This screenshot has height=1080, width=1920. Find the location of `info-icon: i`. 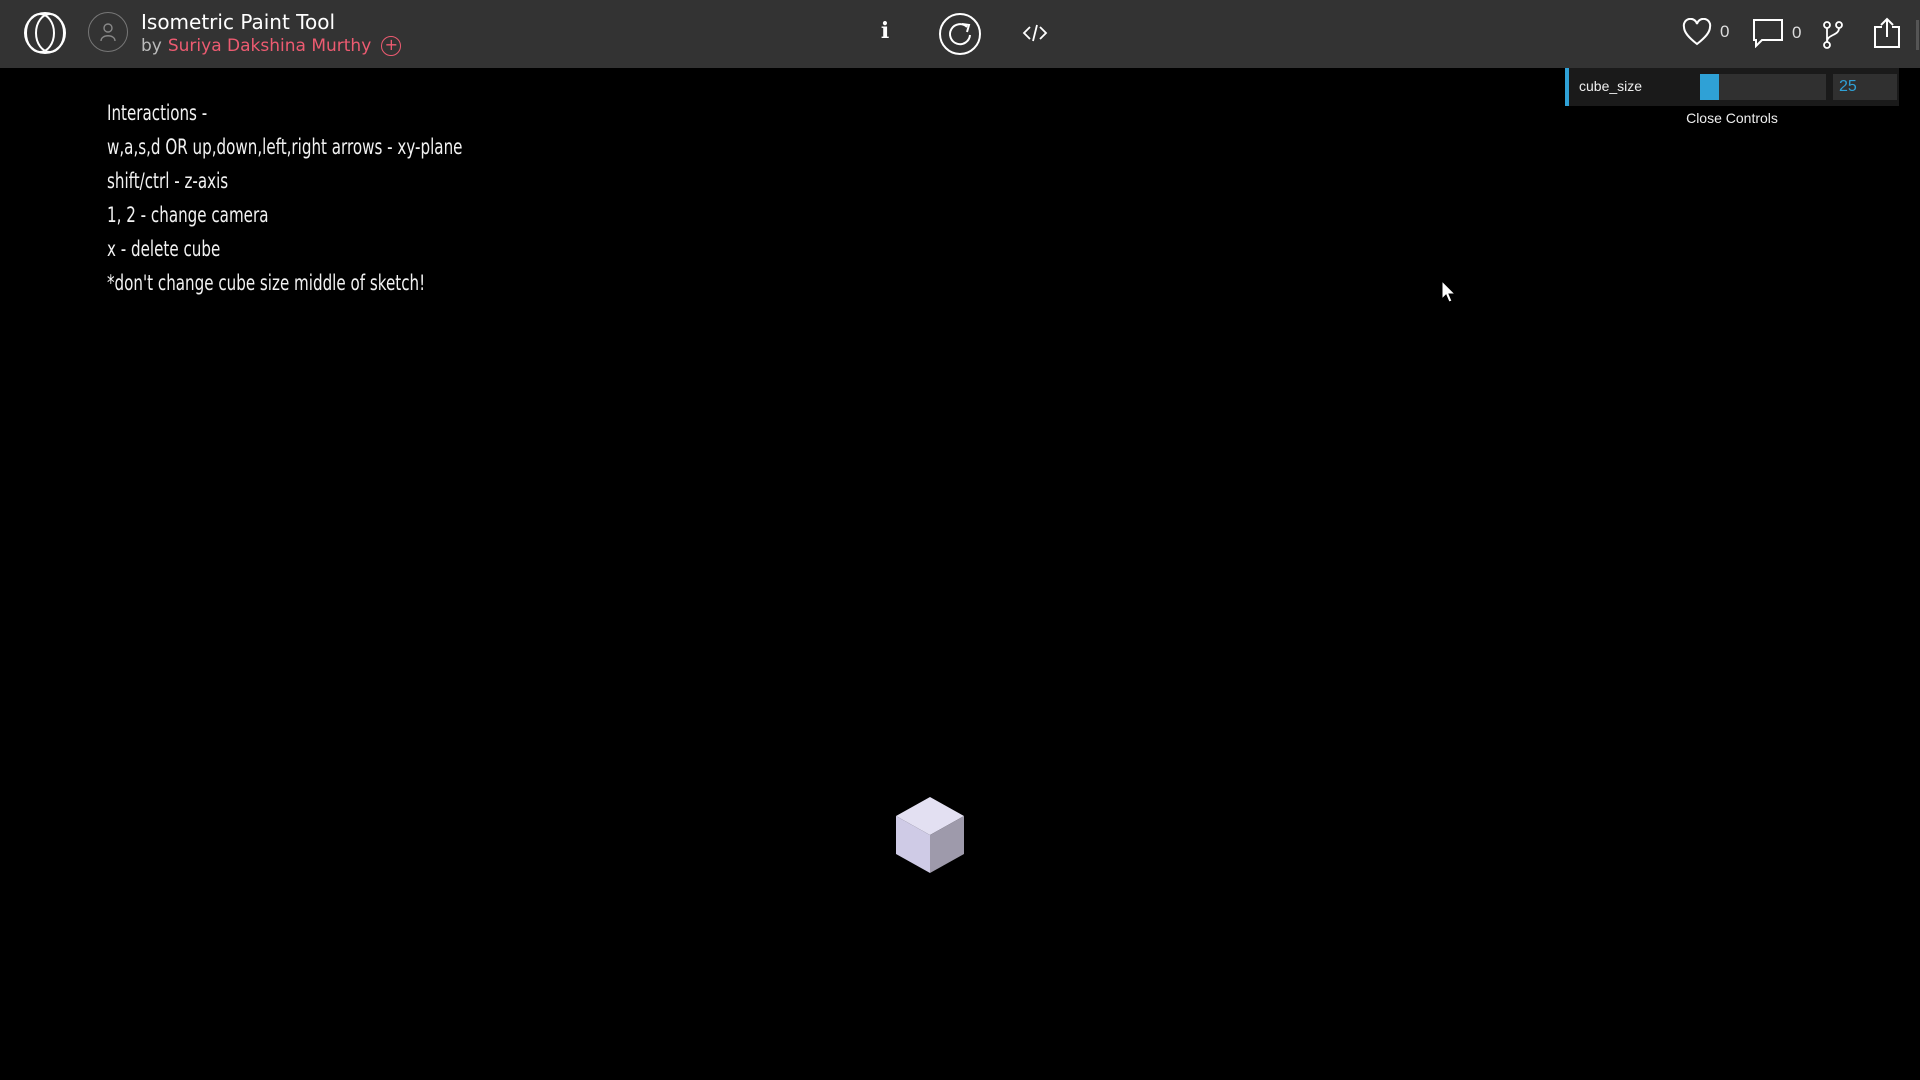

info-icon: i is located at coordinates (885, 33).